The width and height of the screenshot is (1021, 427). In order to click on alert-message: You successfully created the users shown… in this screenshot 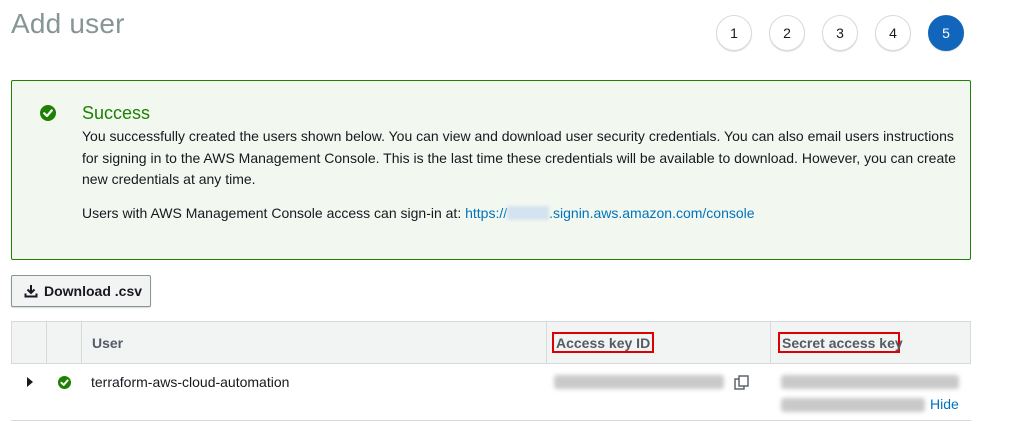, I will do `click(519, 157)`.